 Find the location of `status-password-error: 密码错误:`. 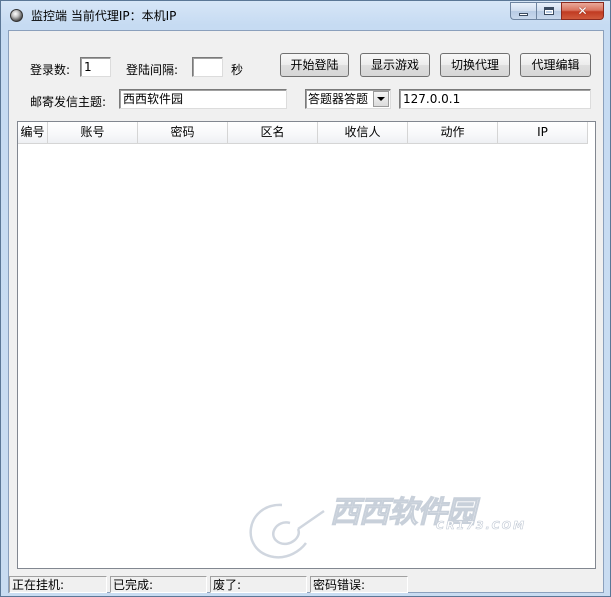

status-password-error: 密码错误: is located at coordinates (359, 584).